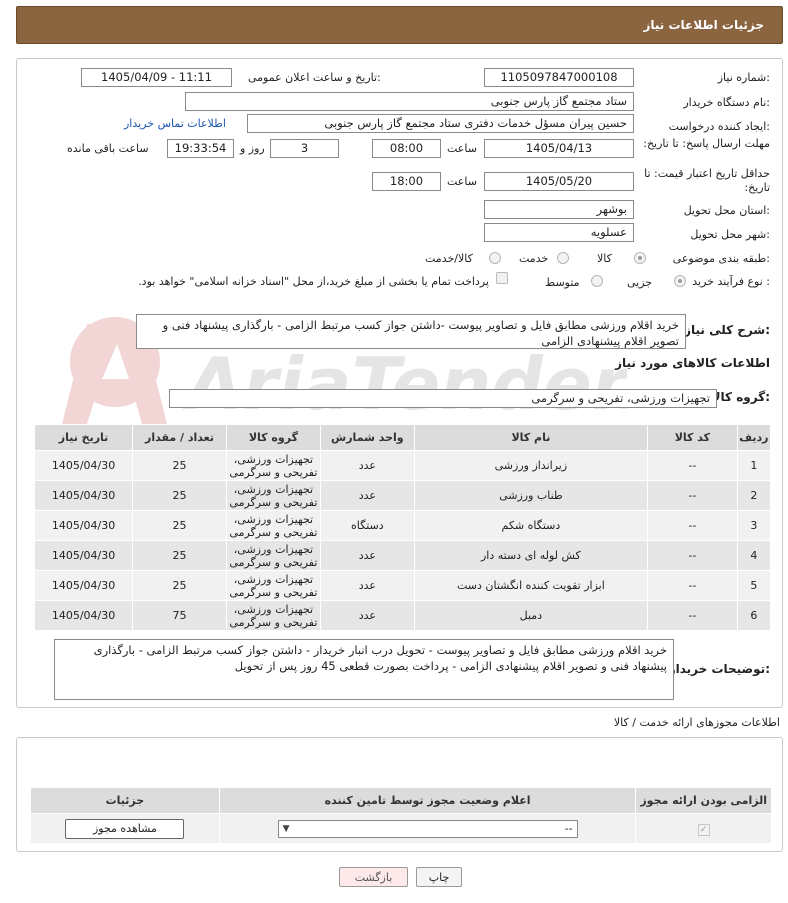  I want to click on remaining-time-label: ساعت باقی مانده, so click(108, 148).